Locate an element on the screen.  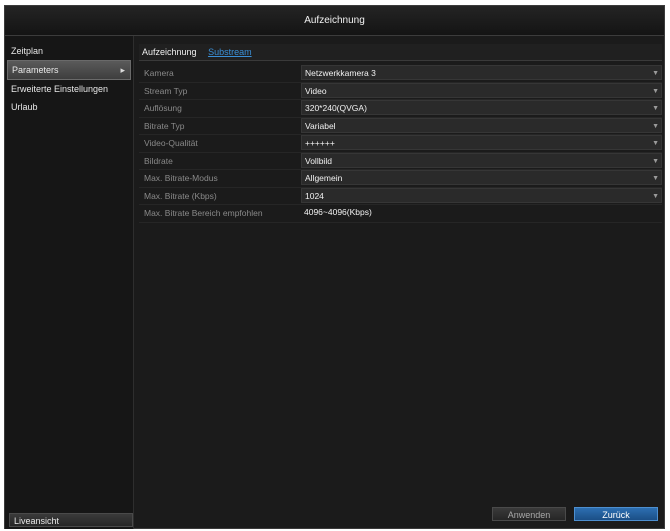
back-button: Zurück is located at coordinates (616, 514).